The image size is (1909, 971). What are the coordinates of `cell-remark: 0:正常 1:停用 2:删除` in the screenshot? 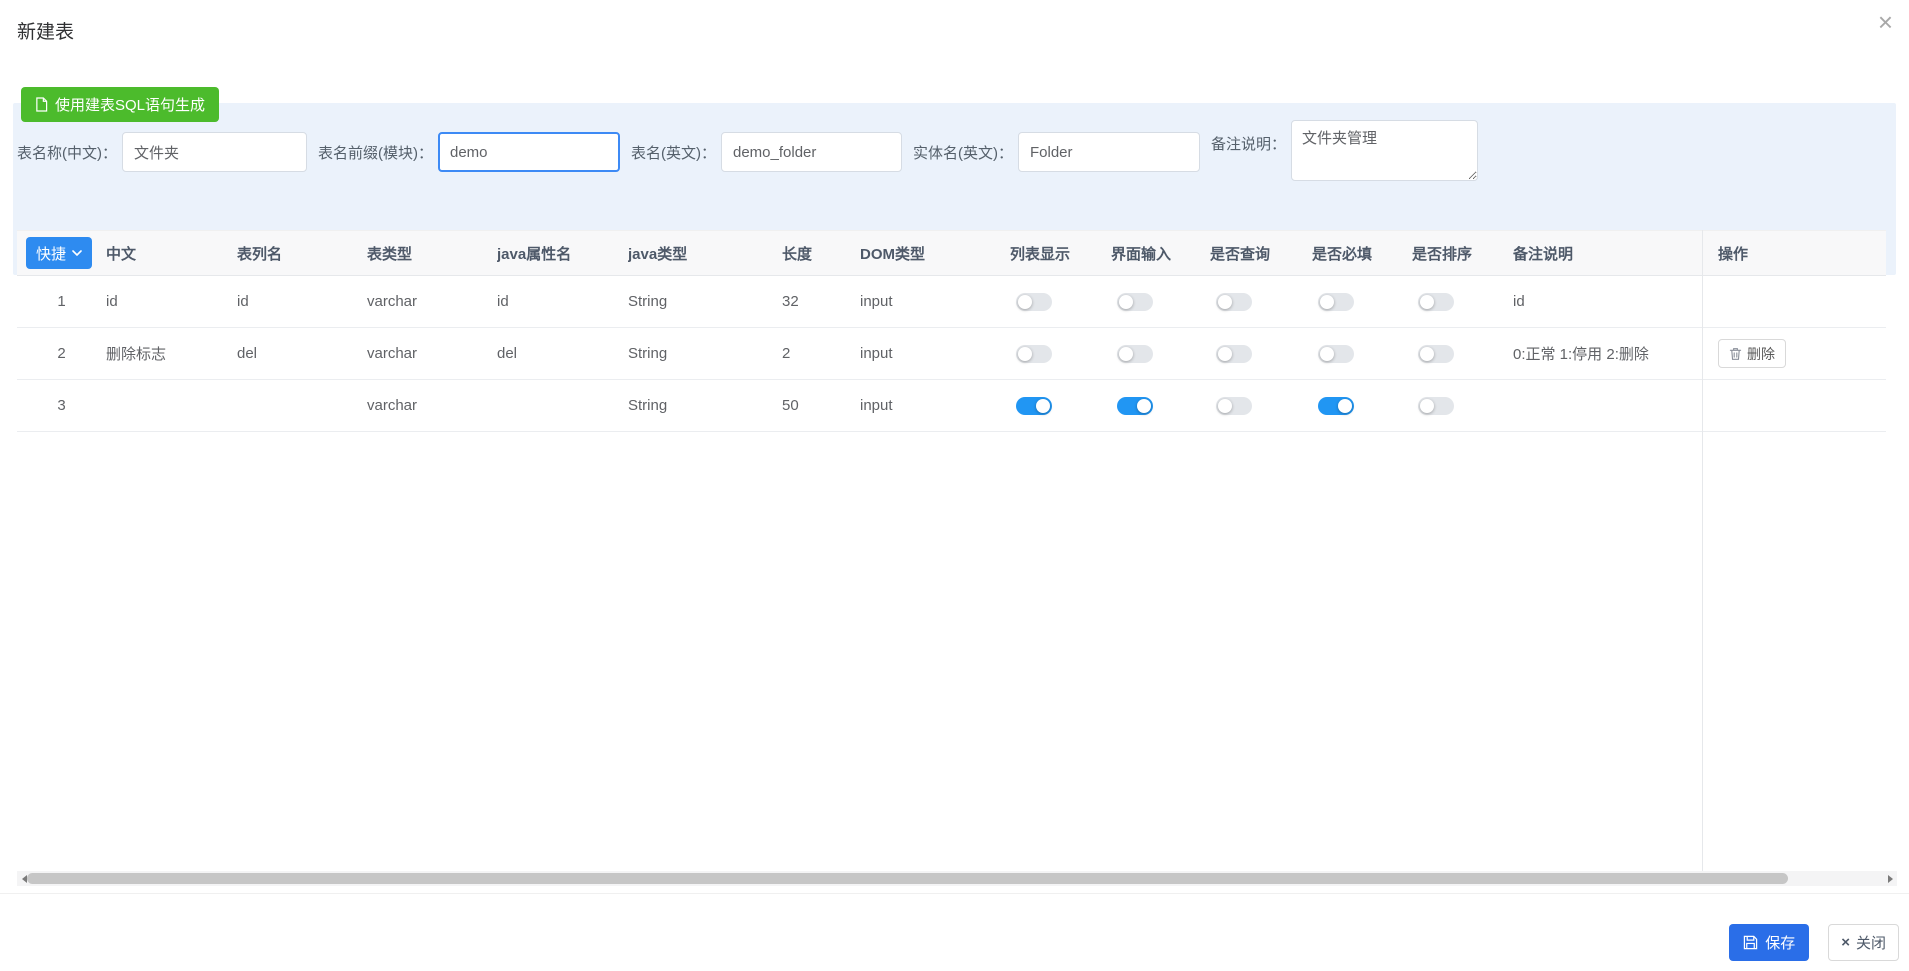 It's located at (1581, 354).